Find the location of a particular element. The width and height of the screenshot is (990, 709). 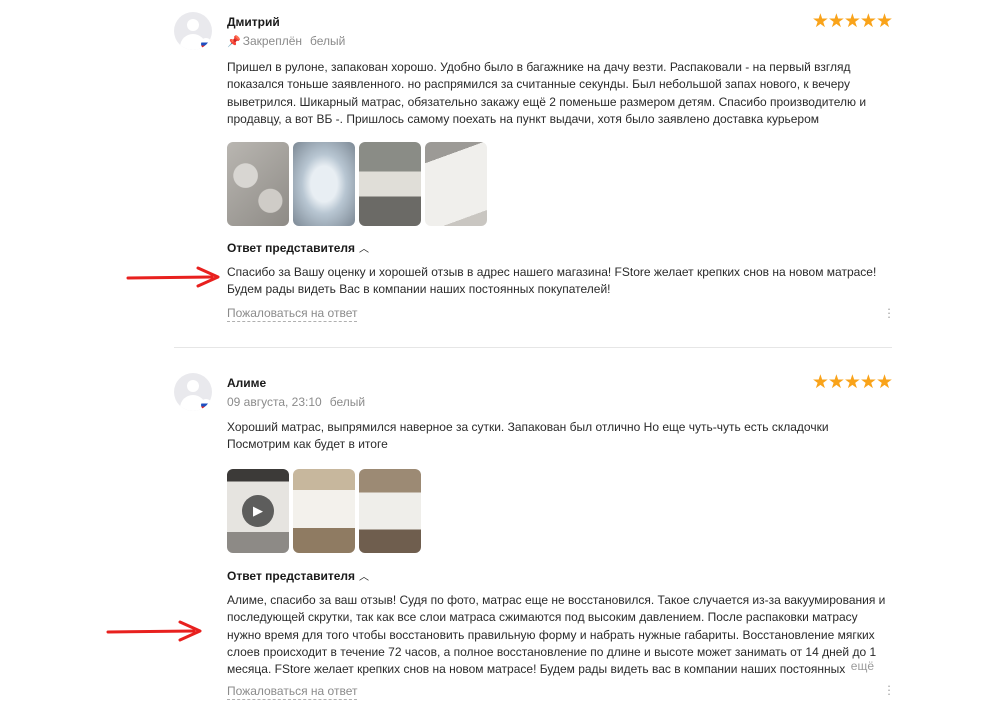

review-photos: ▶ is located at coordinates (324, 511).